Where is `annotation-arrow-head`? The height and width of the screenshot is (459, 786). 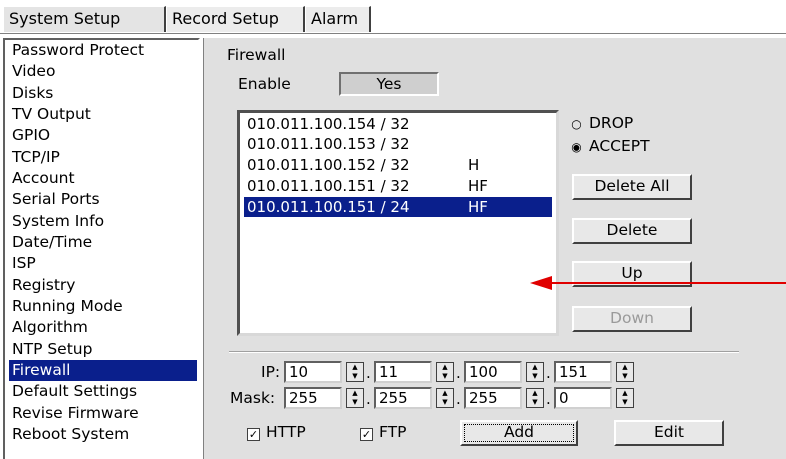
annotation-arrow-head is located at coordinates (541, 283).